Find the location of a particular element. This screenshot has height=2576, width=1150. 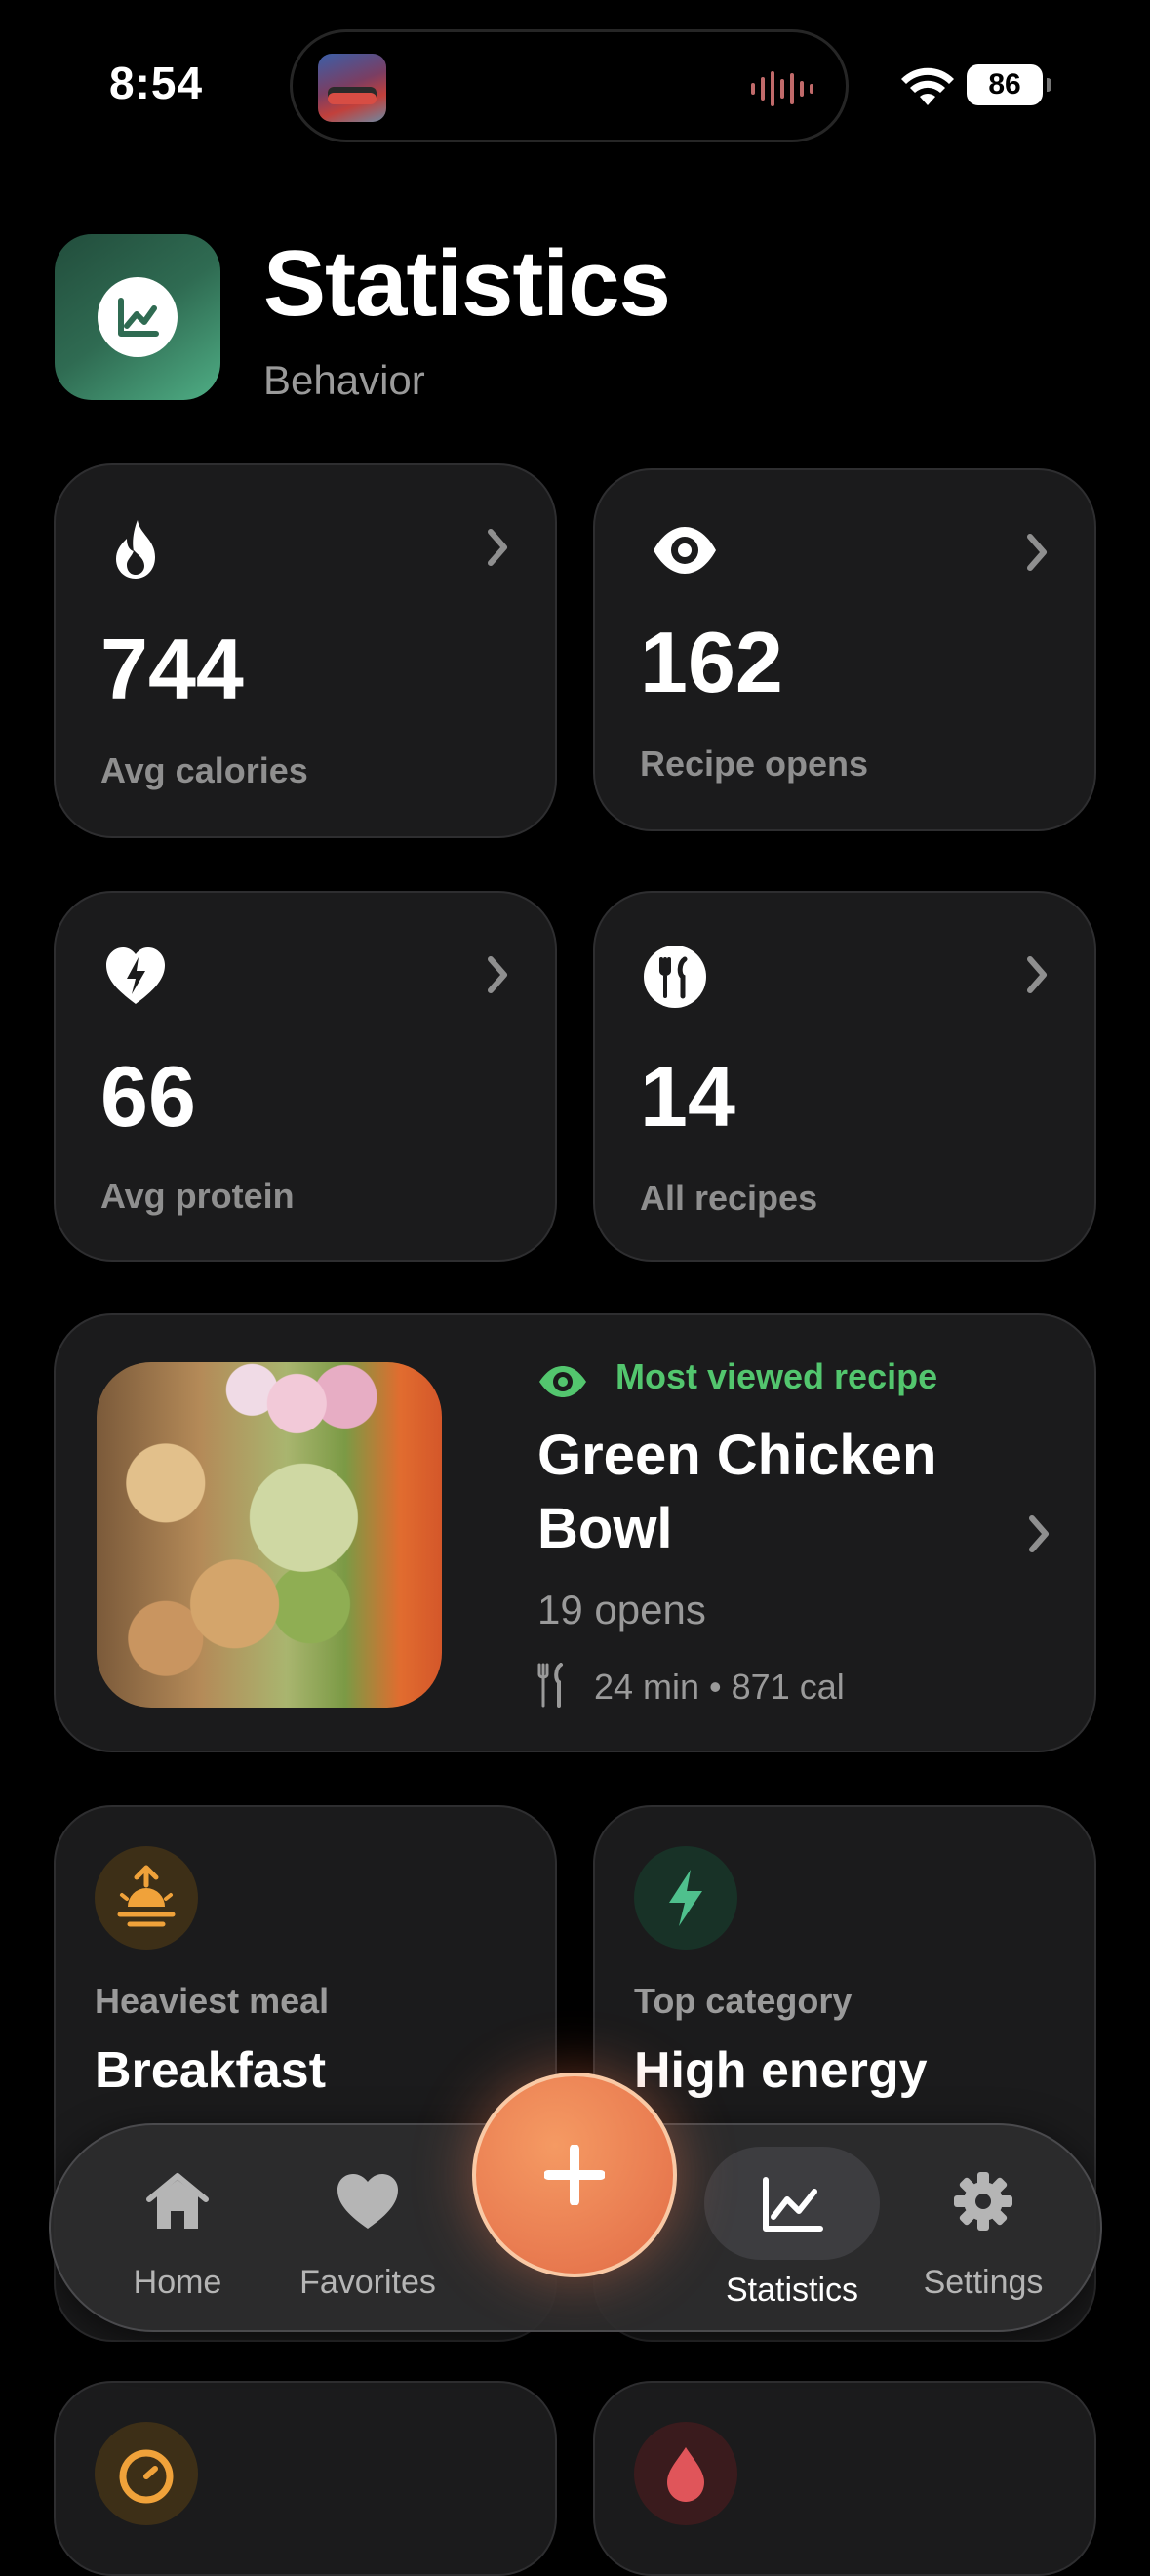

recipe-opens: 19 opens is located at coordinates (621, 1609).